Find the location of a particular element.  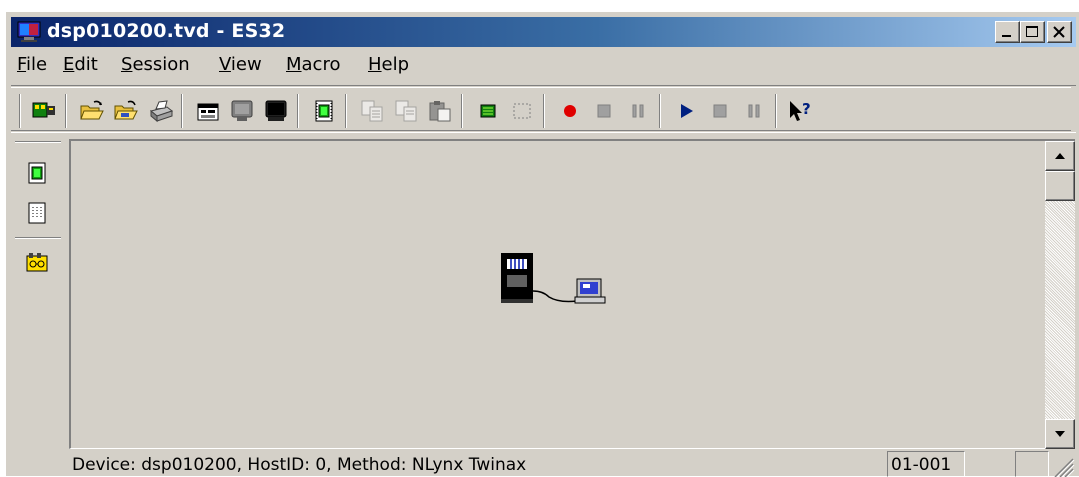

vertical-toolbar is located at coordinates (39, 304).